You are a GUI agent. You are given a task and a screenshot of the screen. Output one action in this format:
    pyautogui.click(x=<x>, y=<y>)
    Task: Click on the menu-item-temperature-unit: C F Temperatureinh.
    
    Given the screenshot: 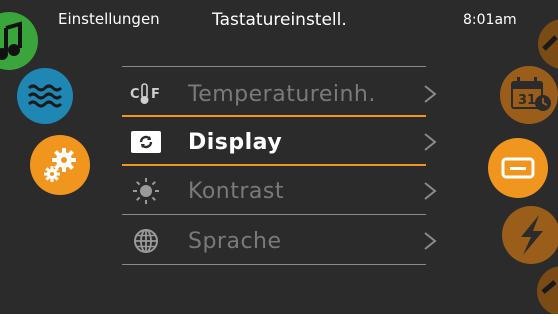 What is the action you would take?
    pyautogui.click(x=279, y=94)
    